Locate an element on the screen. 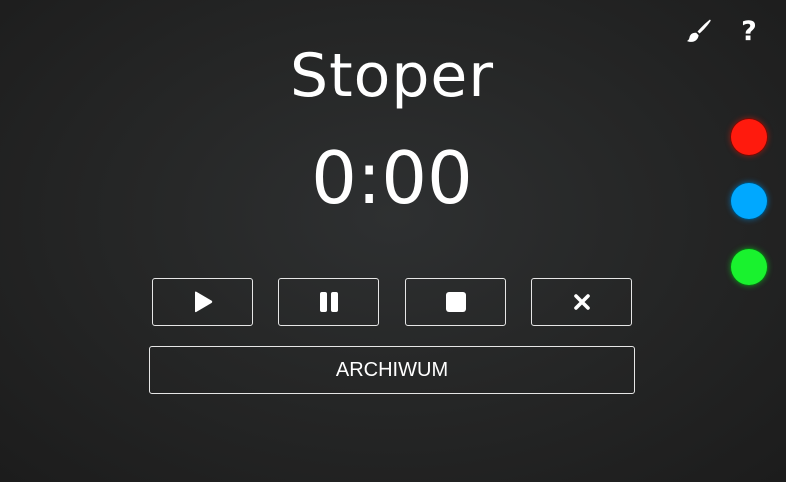 The image size is (786, 482). help-glyph: ? is located at coordinates (749, 31).